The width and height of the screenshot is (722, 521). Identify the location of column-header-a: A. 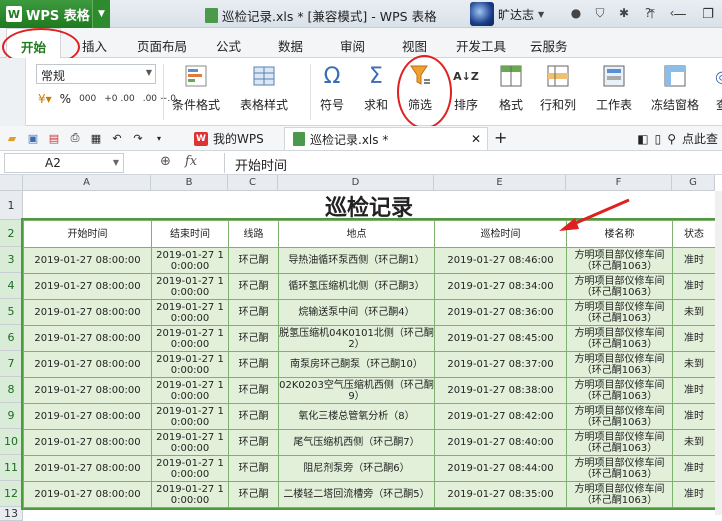
(87, 183).